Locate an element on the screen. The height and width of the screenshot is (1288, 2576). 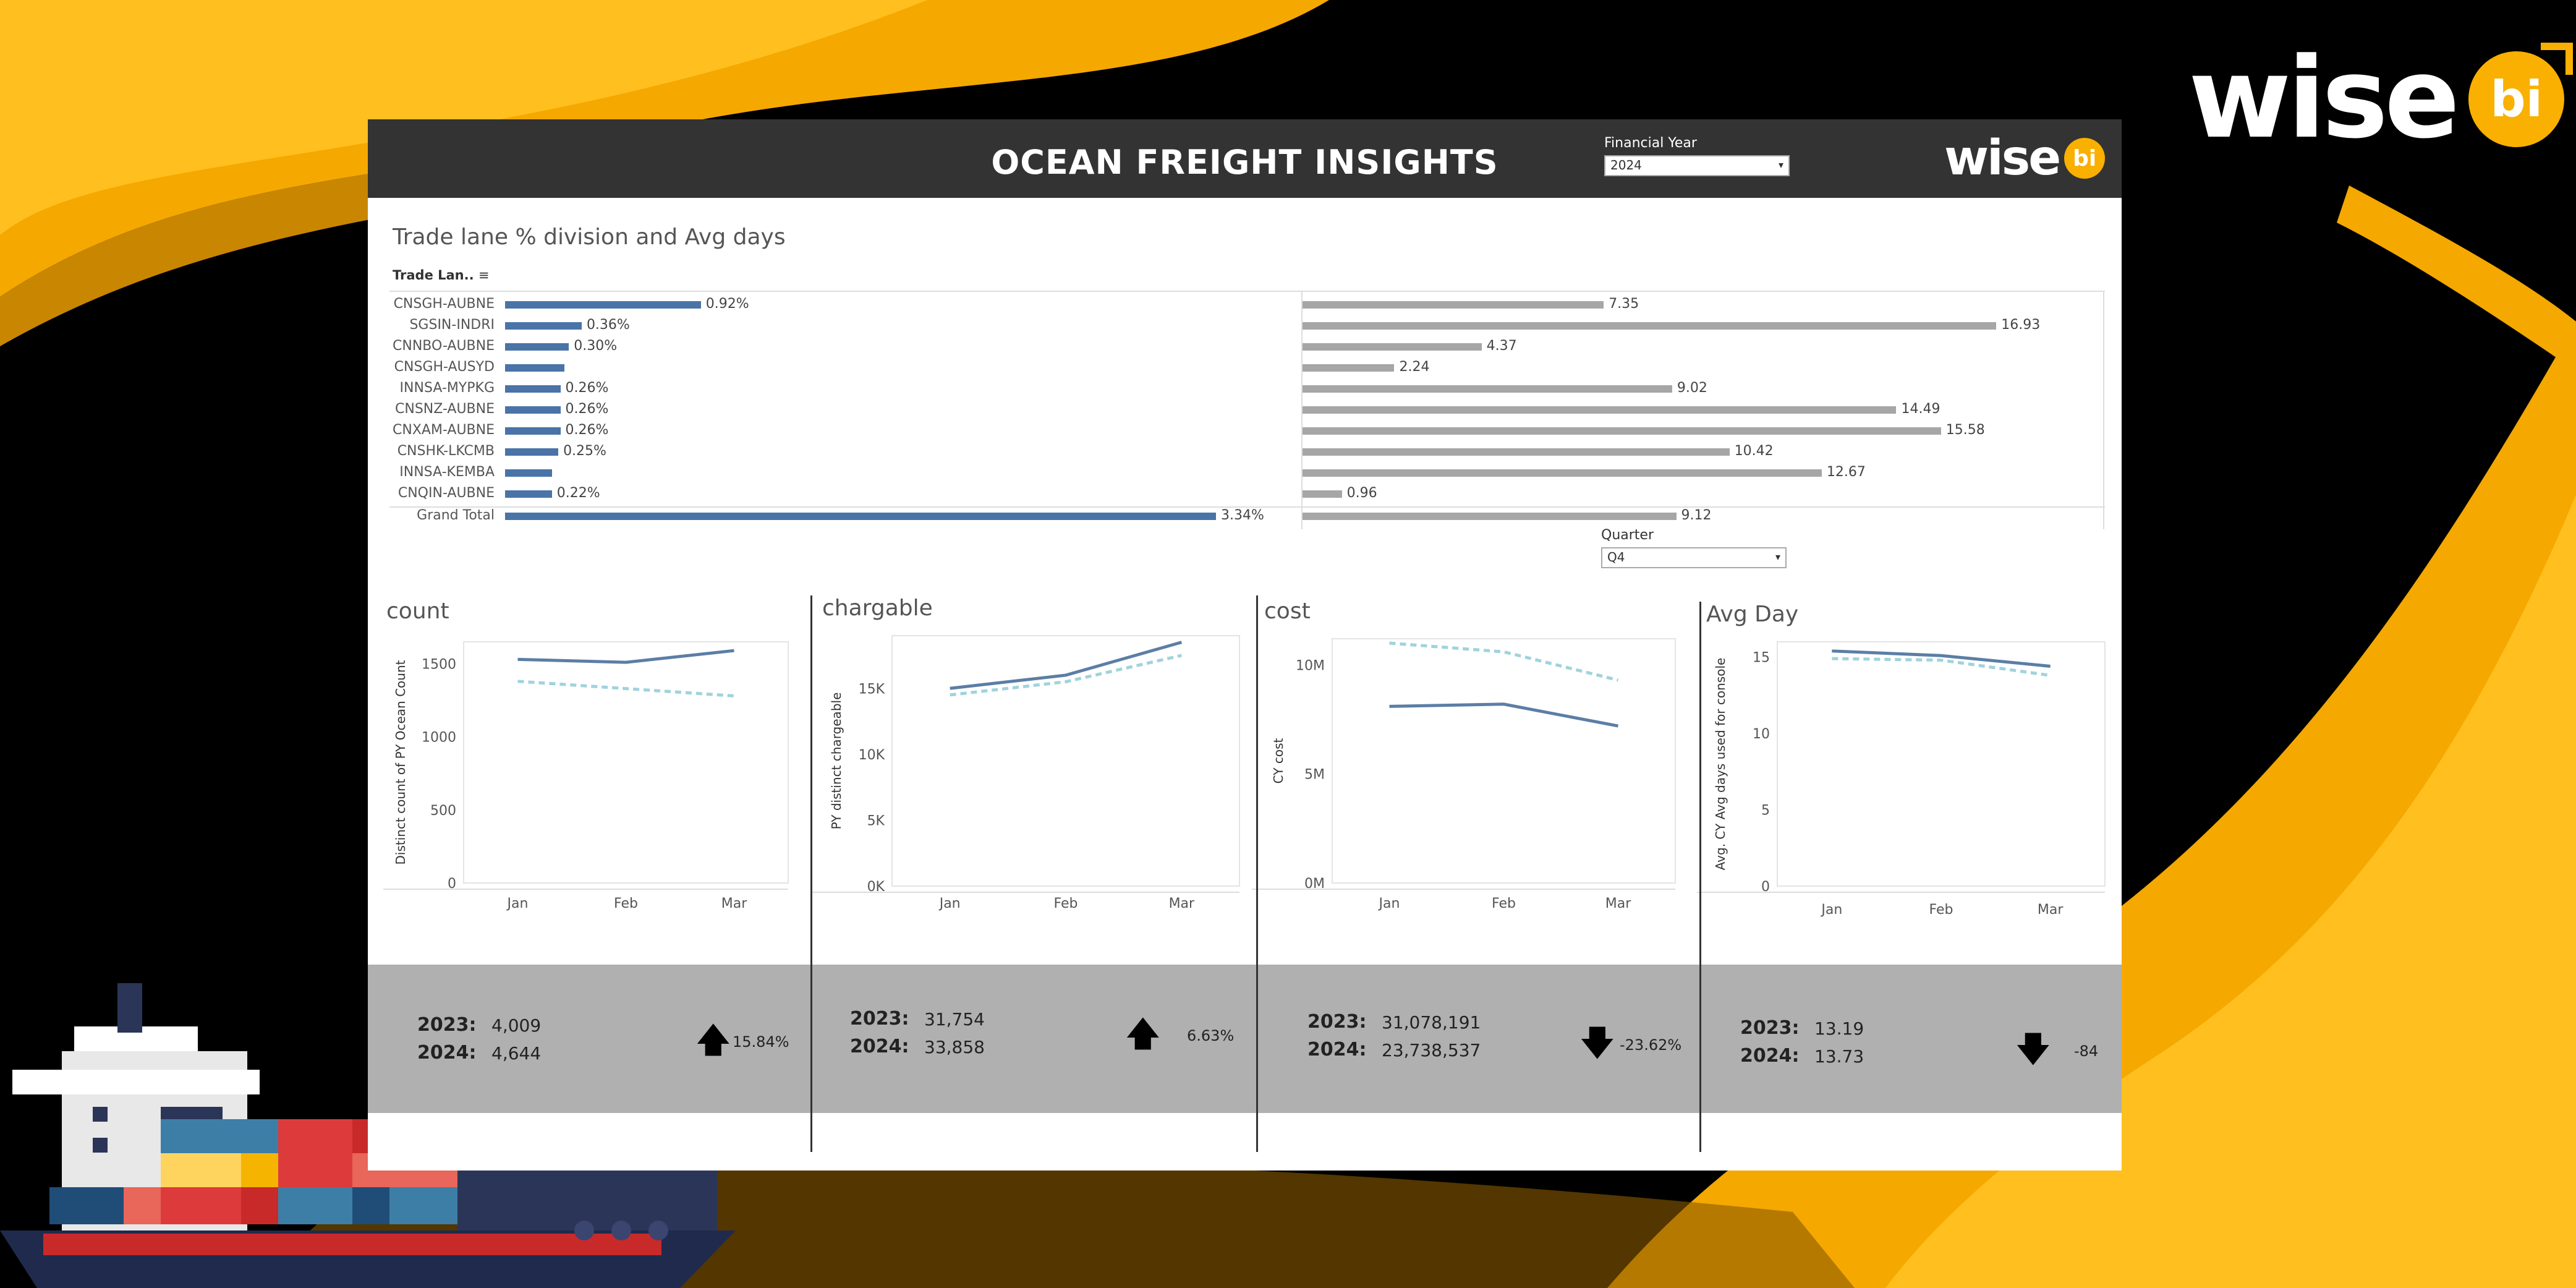
trade-lane-label: CNSGH-AUSYD is located at coordinates (444, 367).